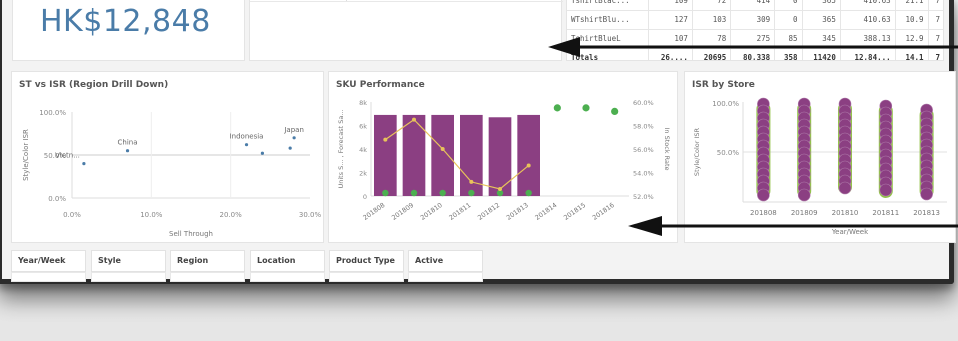 The image size is (958, 341). I want to click on table-cell: 11420, so click(821, 54).